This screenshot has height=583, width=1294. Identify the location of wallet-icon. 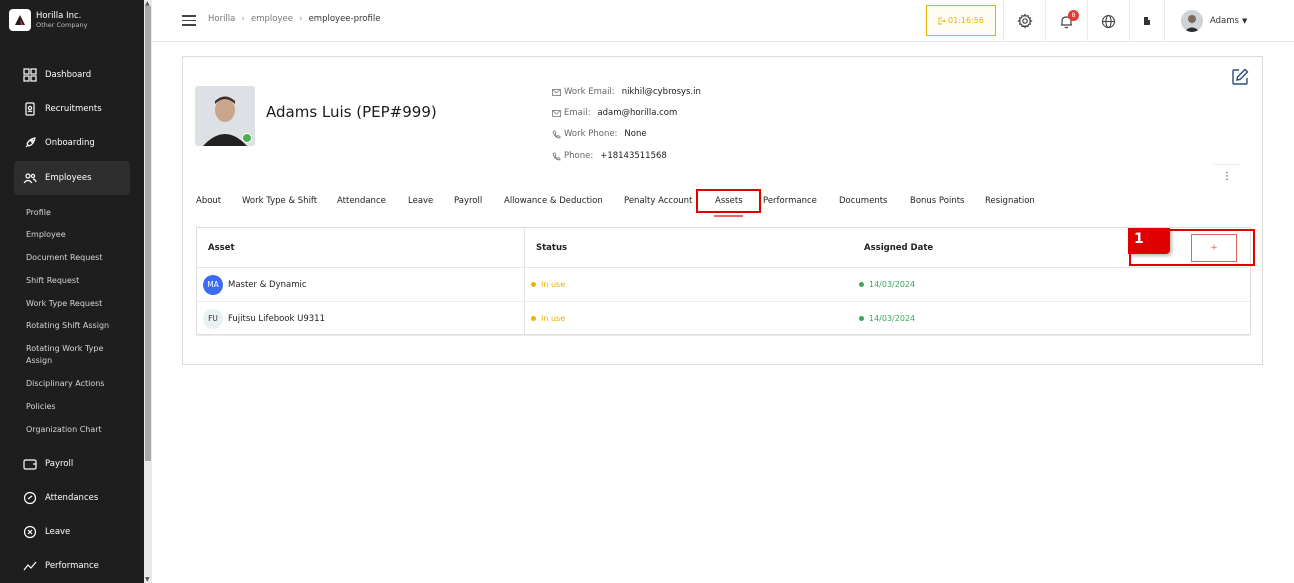
(30, 464).